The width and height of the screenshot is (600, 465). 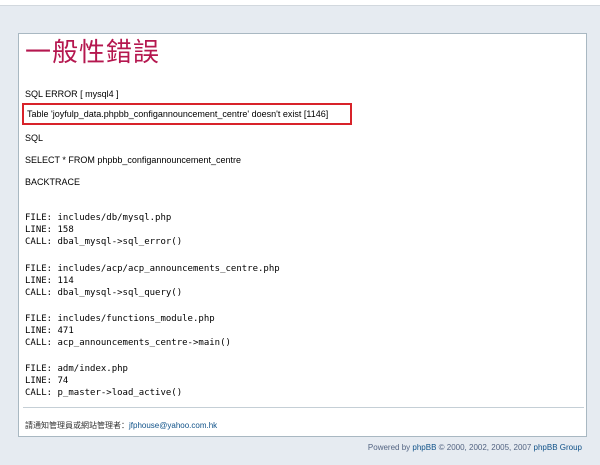 What do you see at coordinates (120, 319) in the screenshot?
I see `backtrace-file: FILE: includes/functions_module.php` at bounding box center [120, 319].